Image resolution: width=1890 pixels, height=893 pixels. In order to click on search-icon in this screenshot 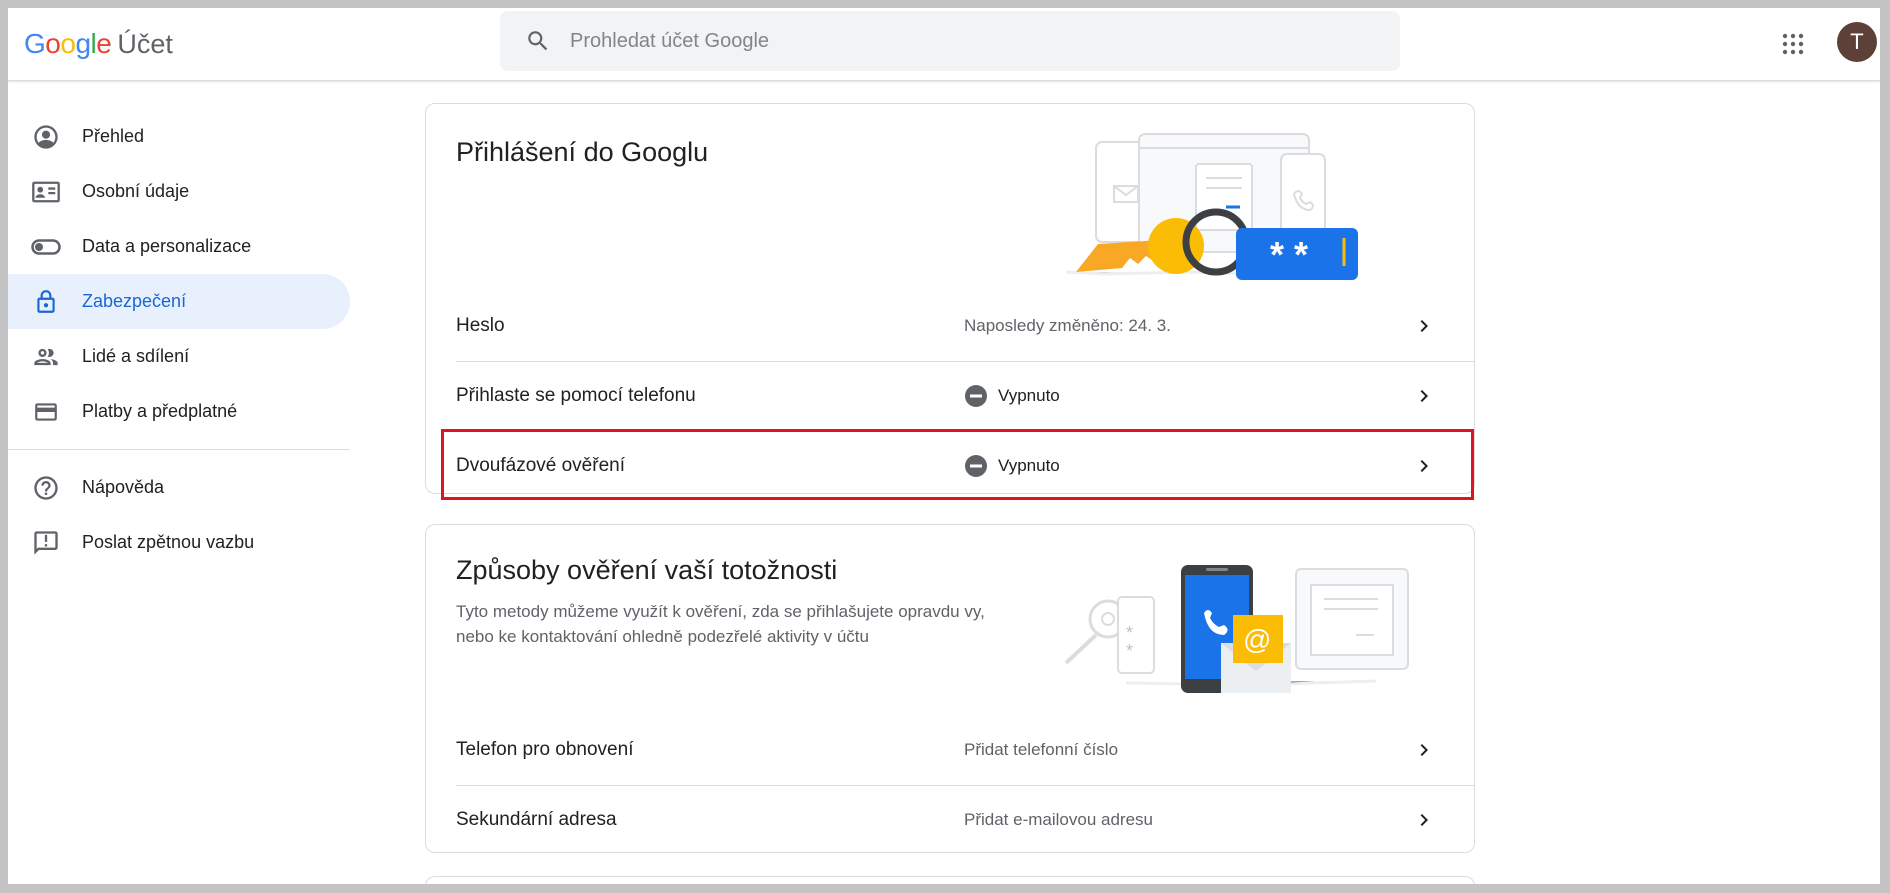, I will do `click(538, 41)`.